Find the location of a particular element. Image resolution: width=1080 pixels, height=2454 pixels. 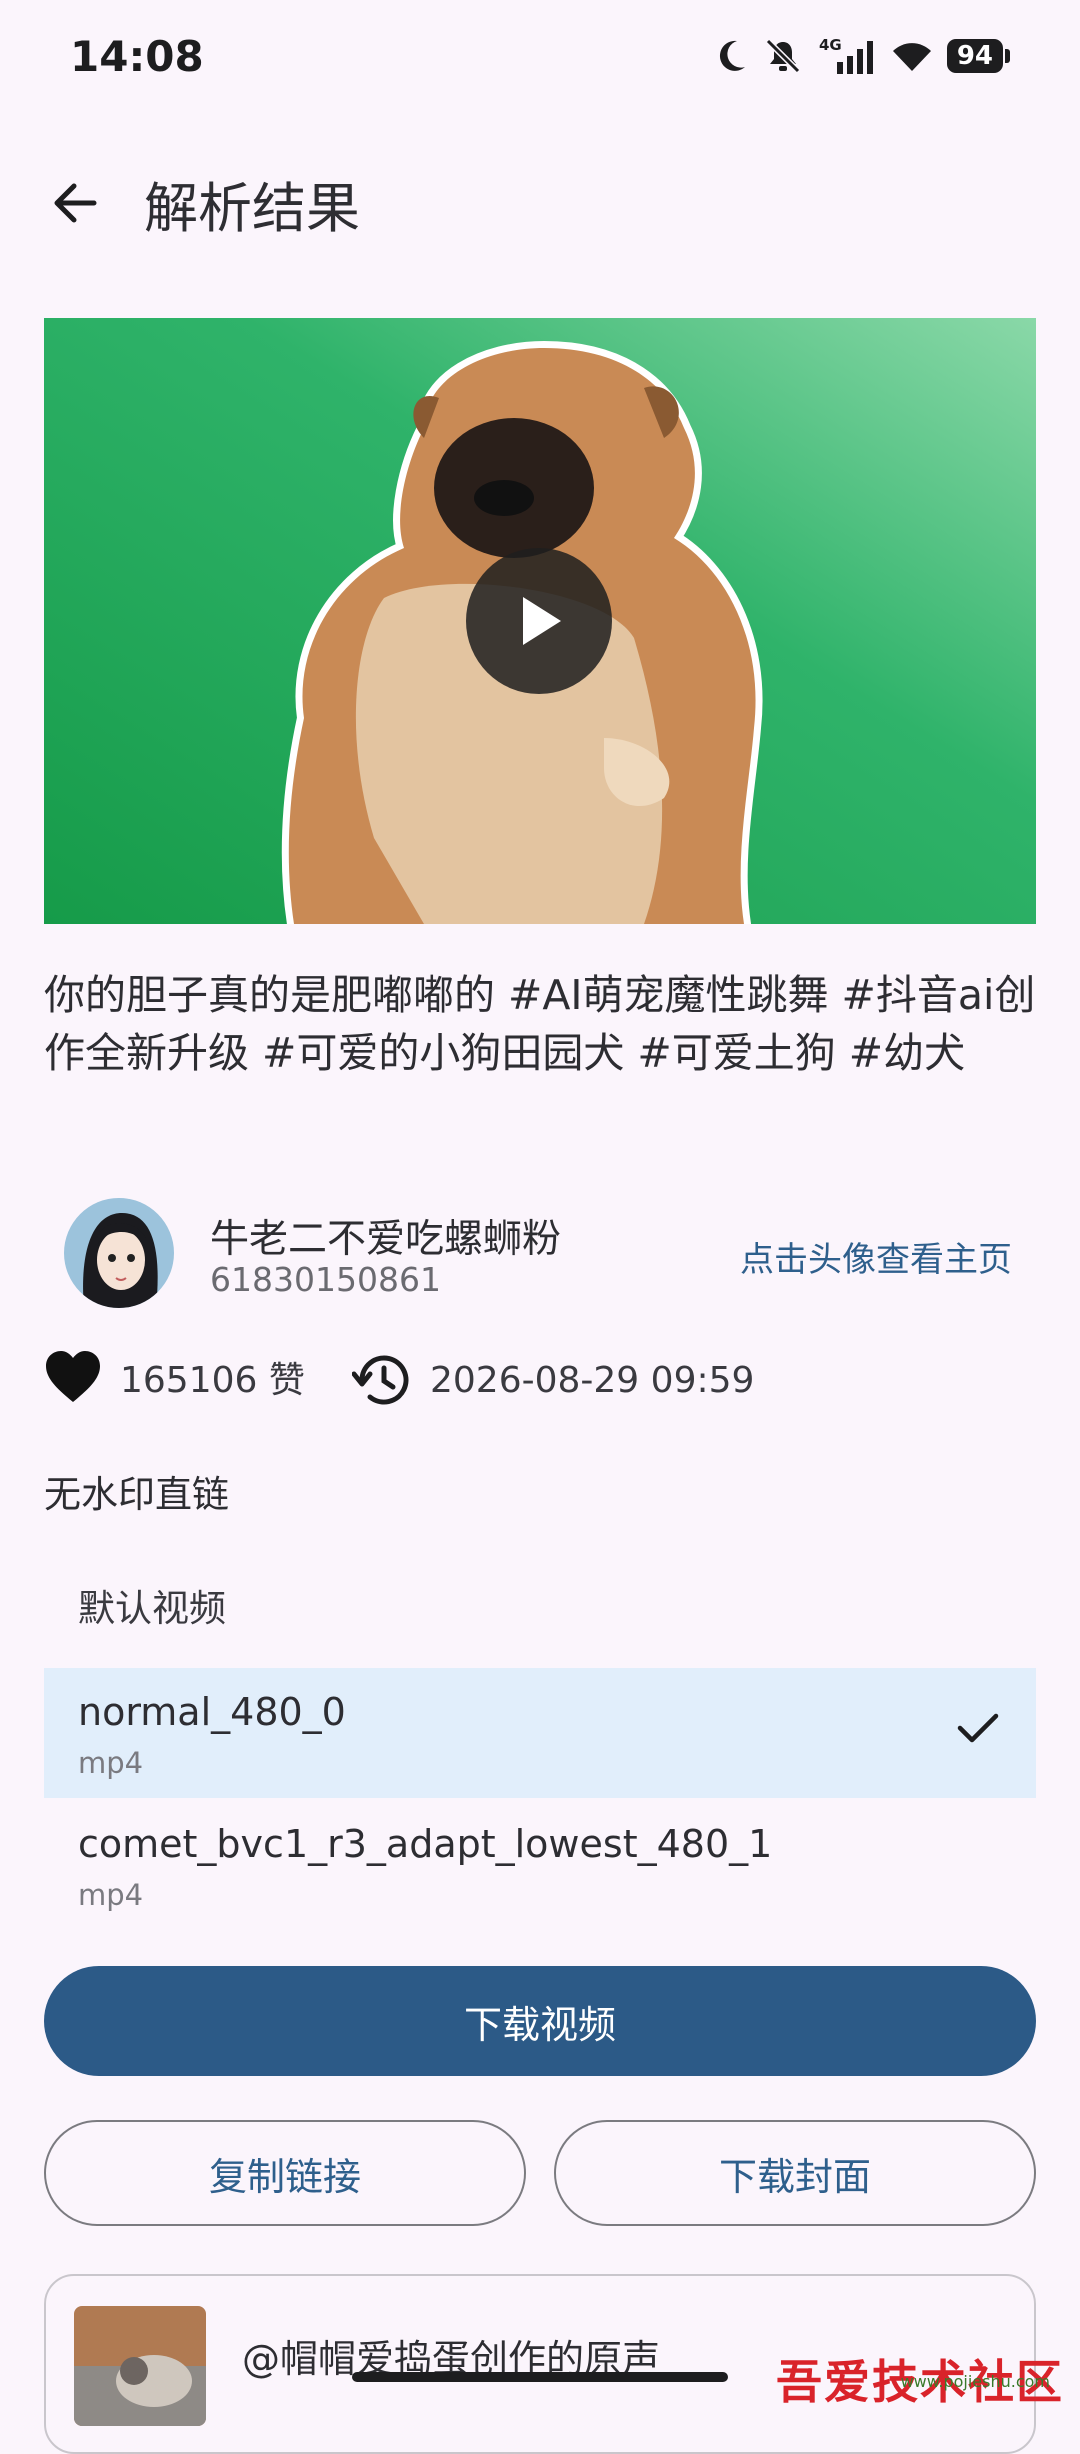

stats-row: 165106 赞 2026-08-29 09:59 is located at coordinates (540, 1385).